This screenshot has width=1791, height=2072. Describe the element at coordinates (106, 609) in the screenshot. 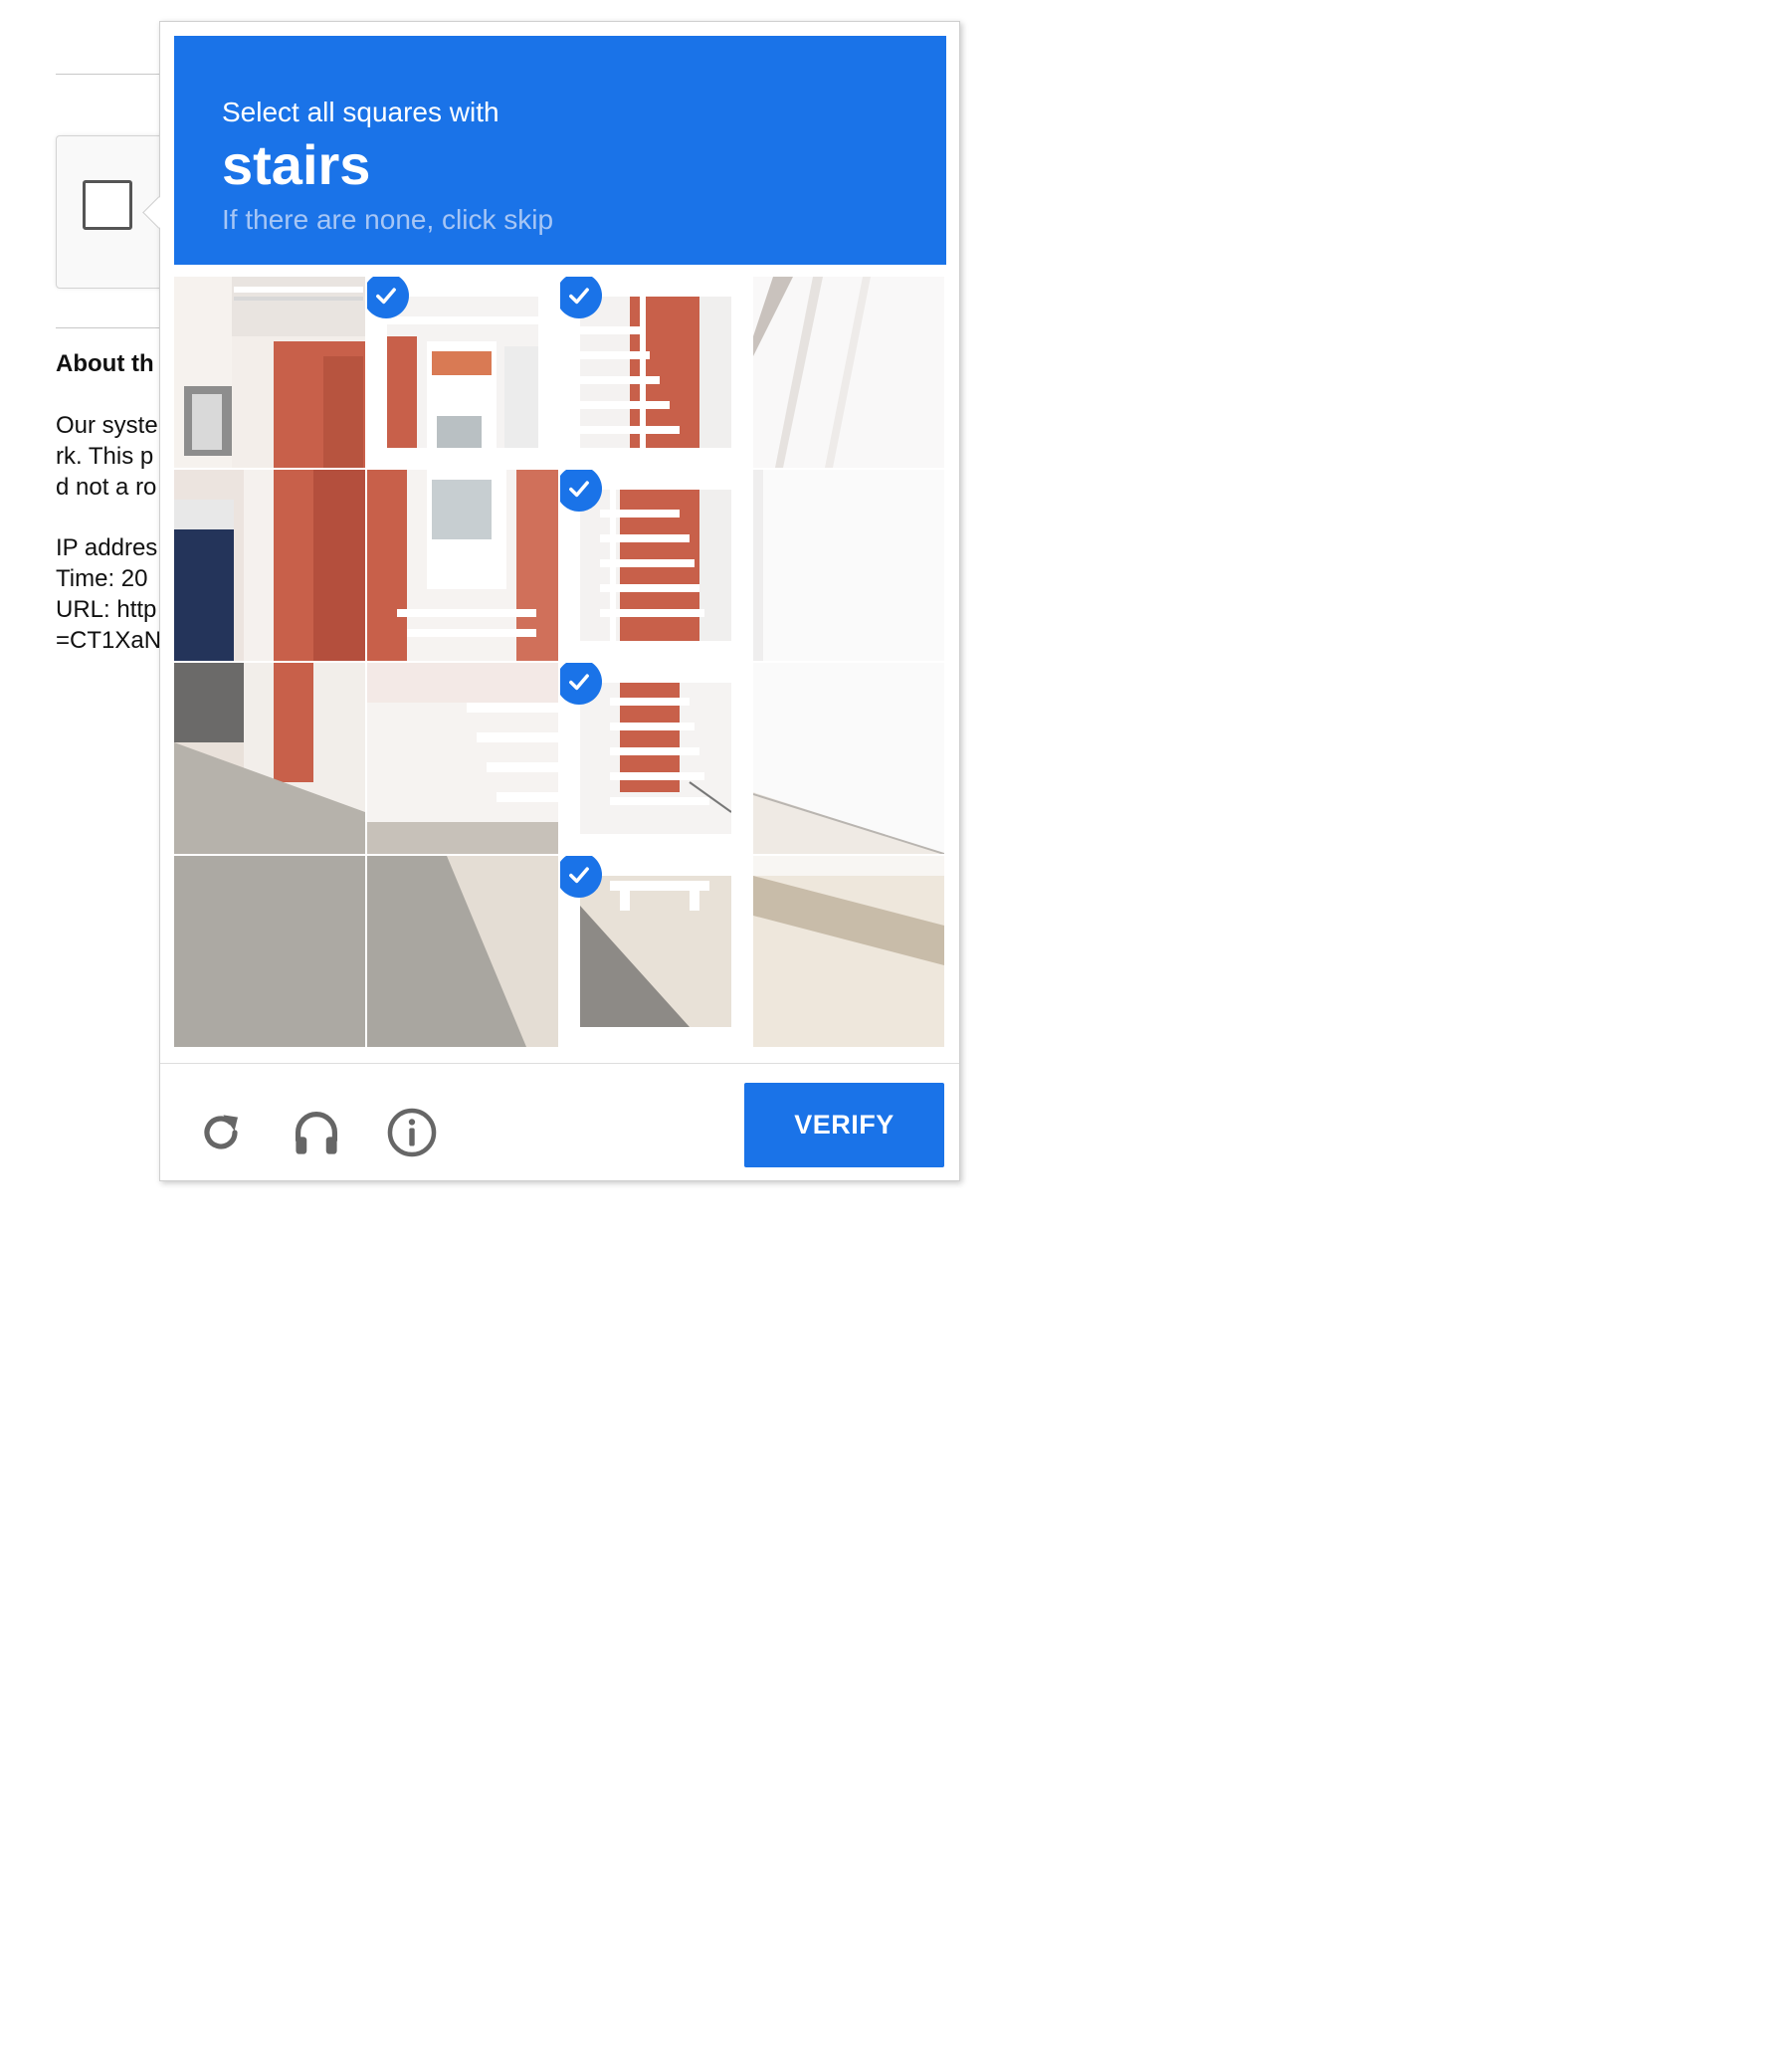

I see `url-line: URL: http` at that location.